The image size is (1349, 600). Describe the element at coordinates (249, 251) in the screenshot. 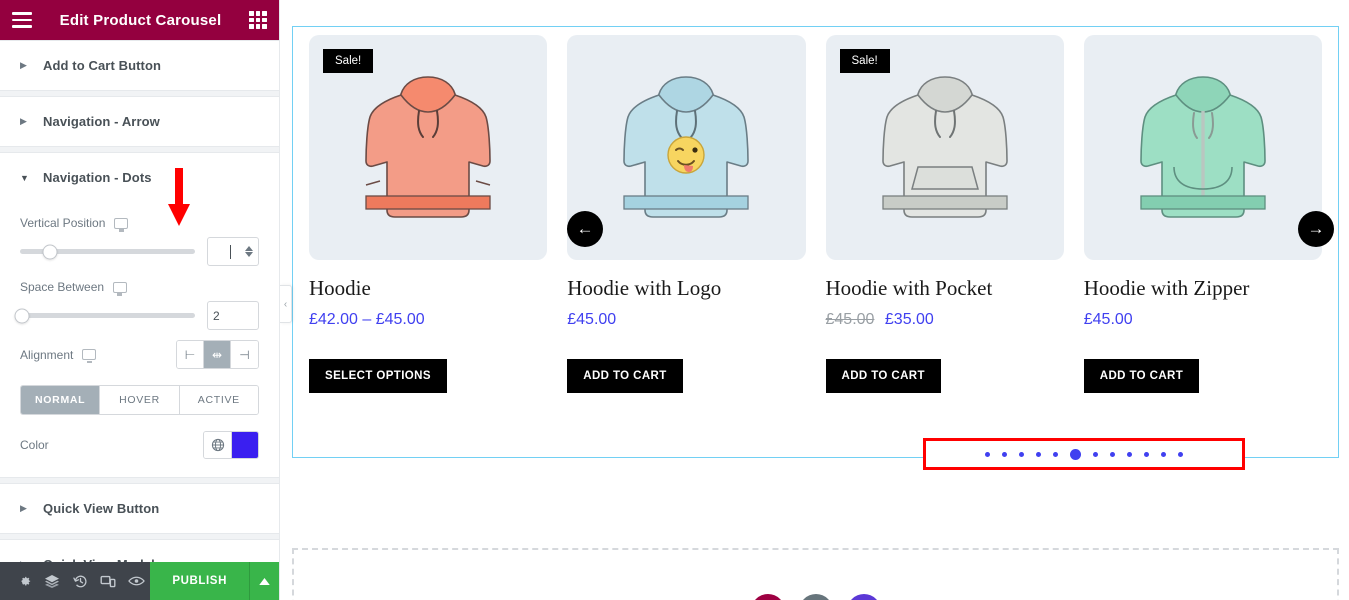

I see `quantity-stepper` at that location.